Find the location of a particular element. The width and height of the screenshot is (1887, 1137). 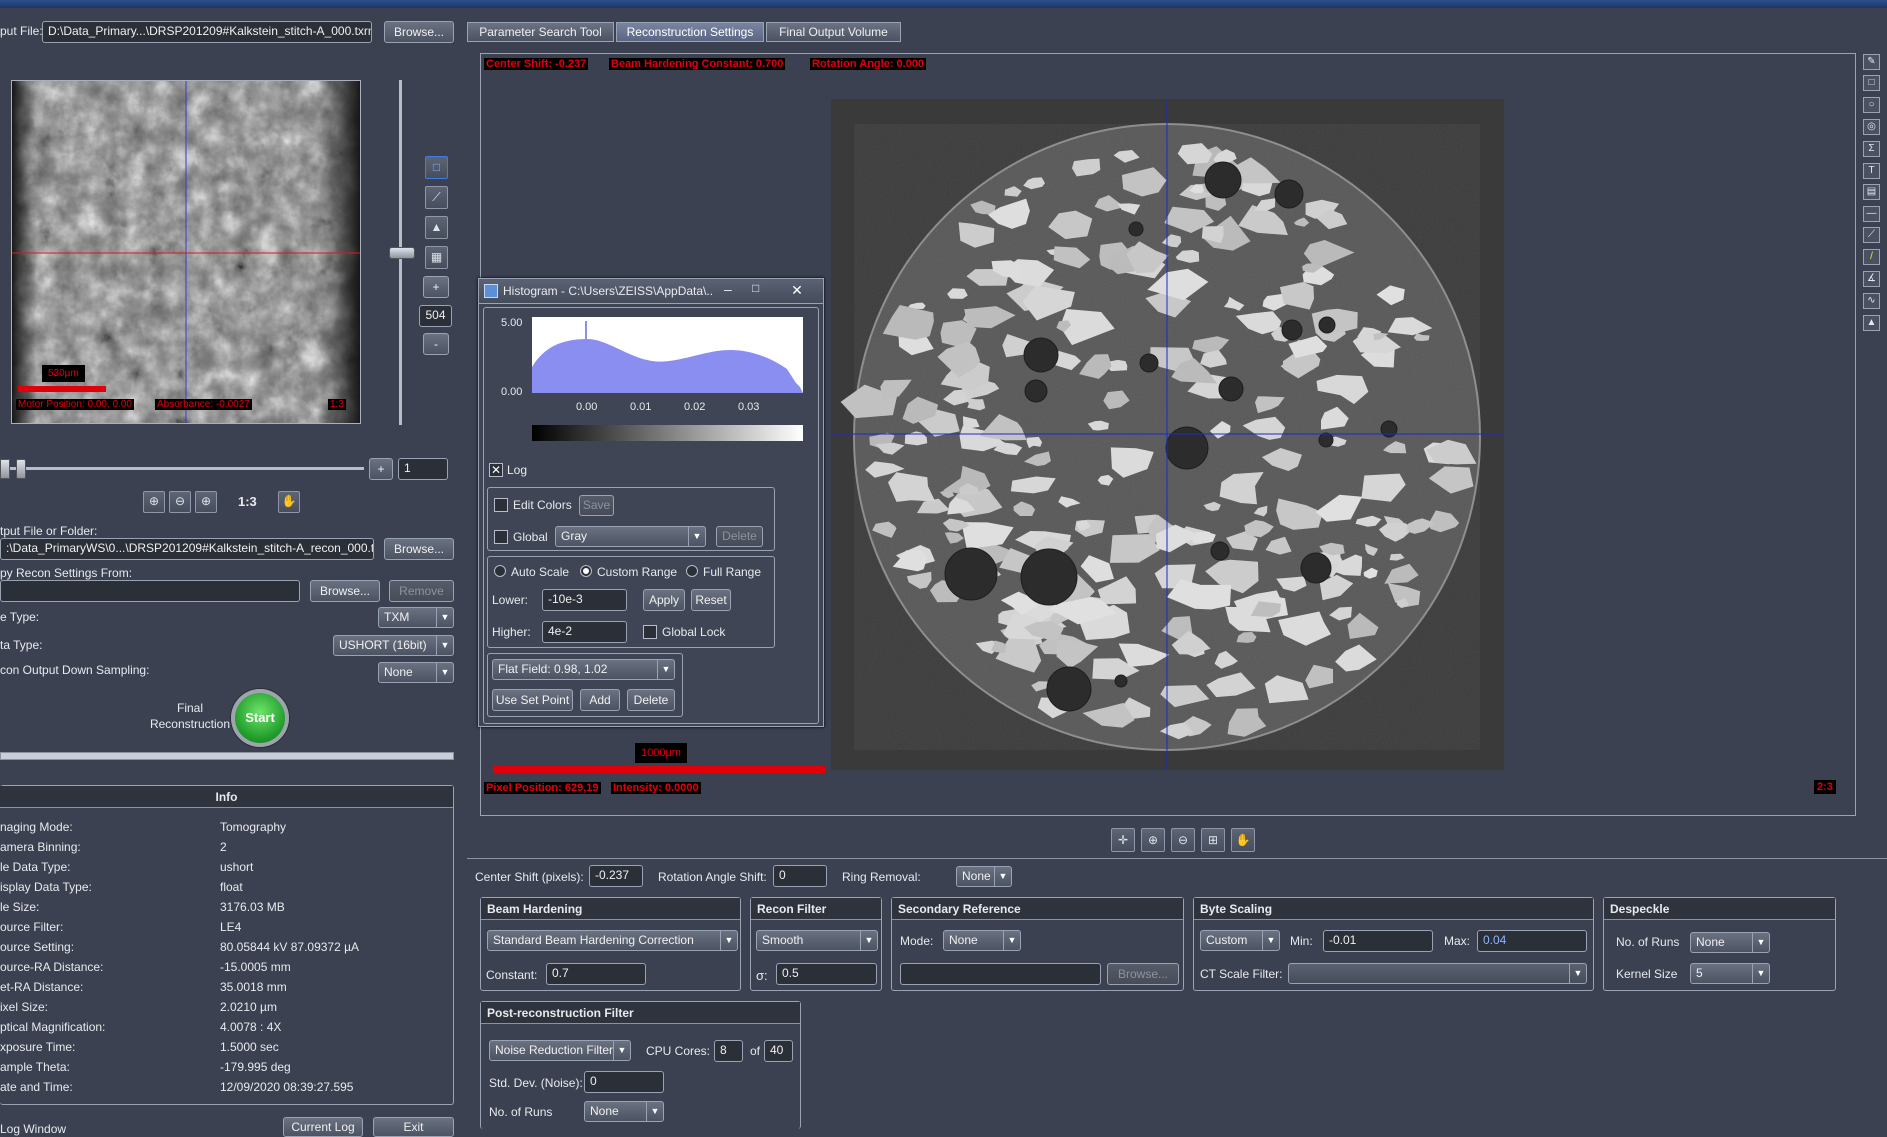

add-button: Add is located at coordinates (600, 700).